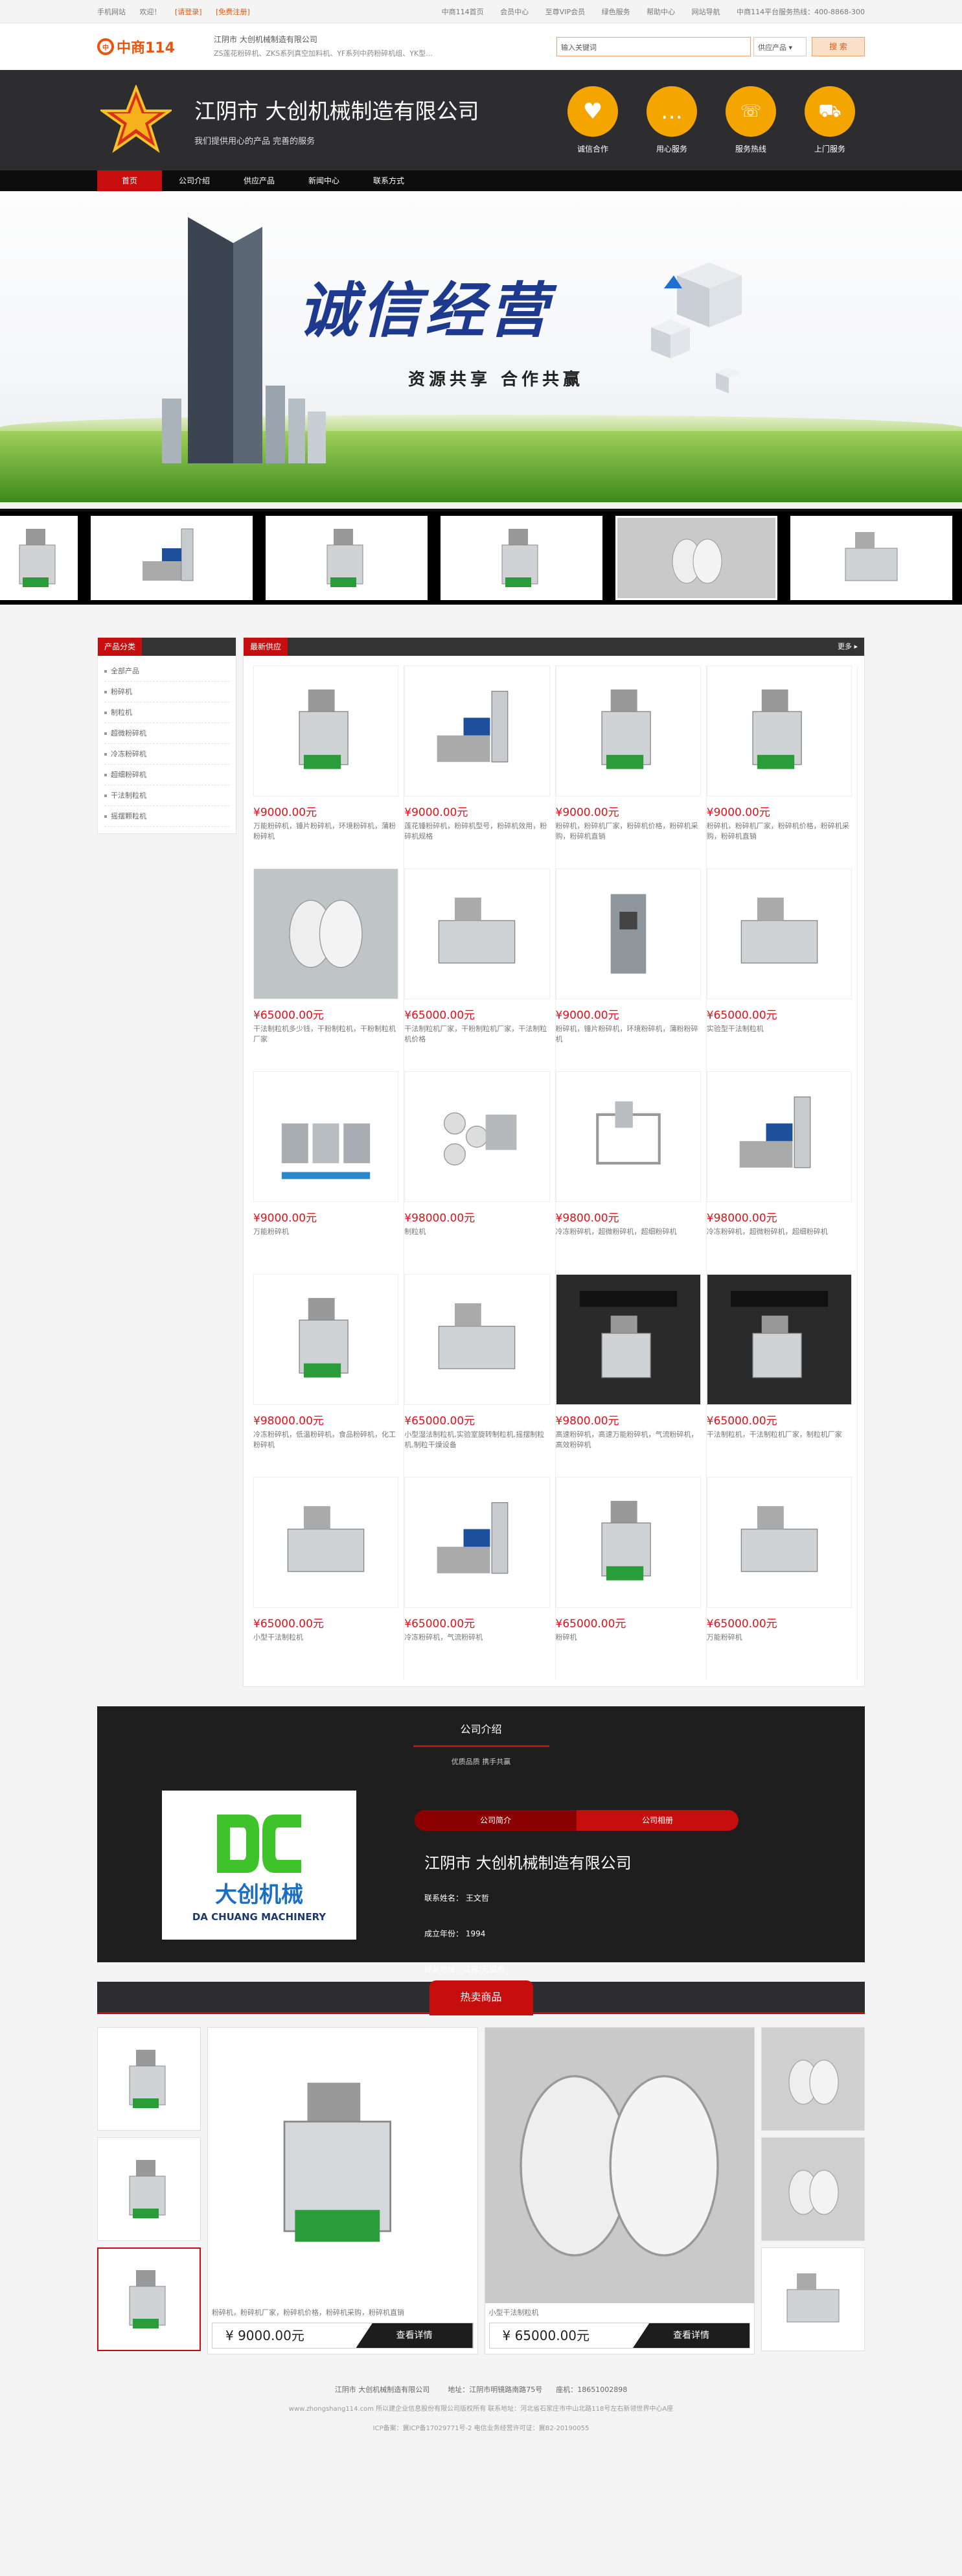 Image resolution: width=962 pixels, height=2576 pixels. I want to click on product-card: ¥9000.00元 万能粉碎机, so click(329, 1172).